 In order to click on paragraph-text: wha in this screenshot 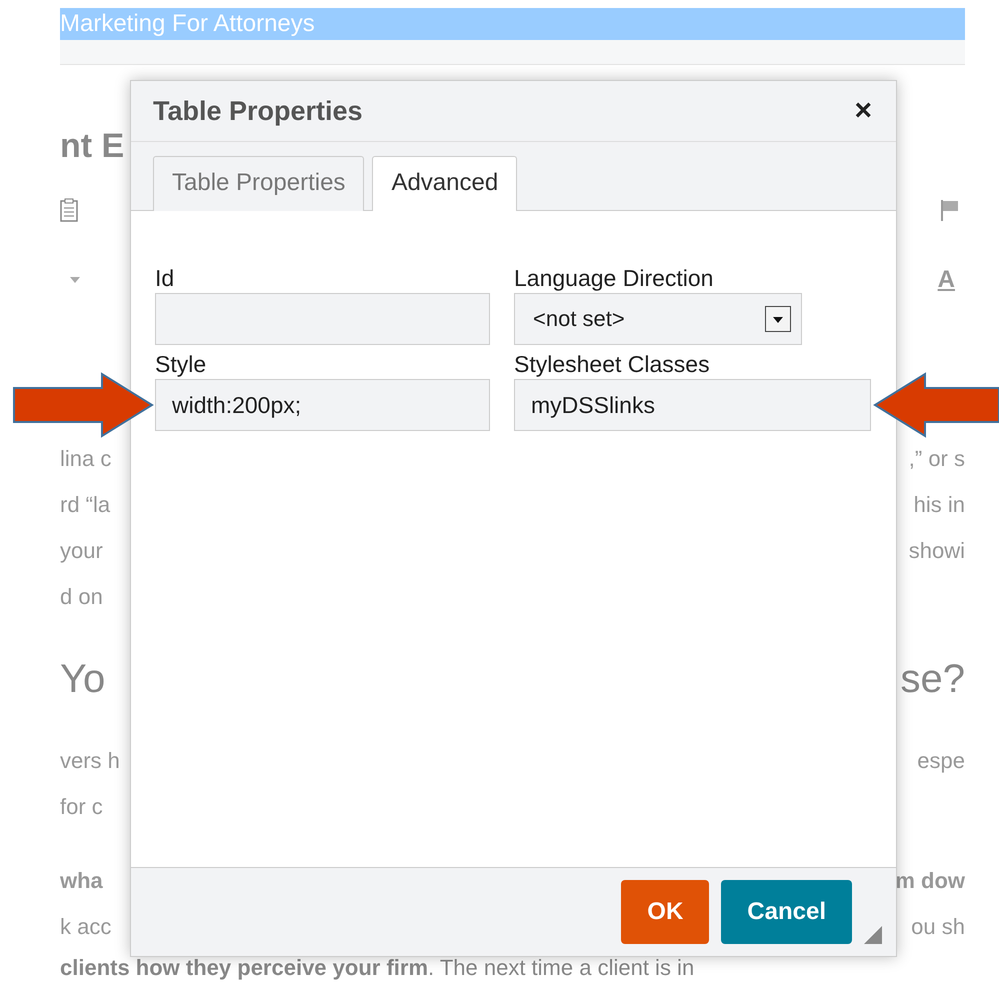, I will do `click(81, 881)`.